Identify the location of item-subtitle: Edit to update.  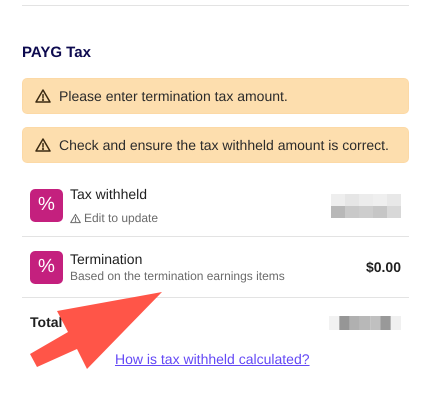
(114, 218).